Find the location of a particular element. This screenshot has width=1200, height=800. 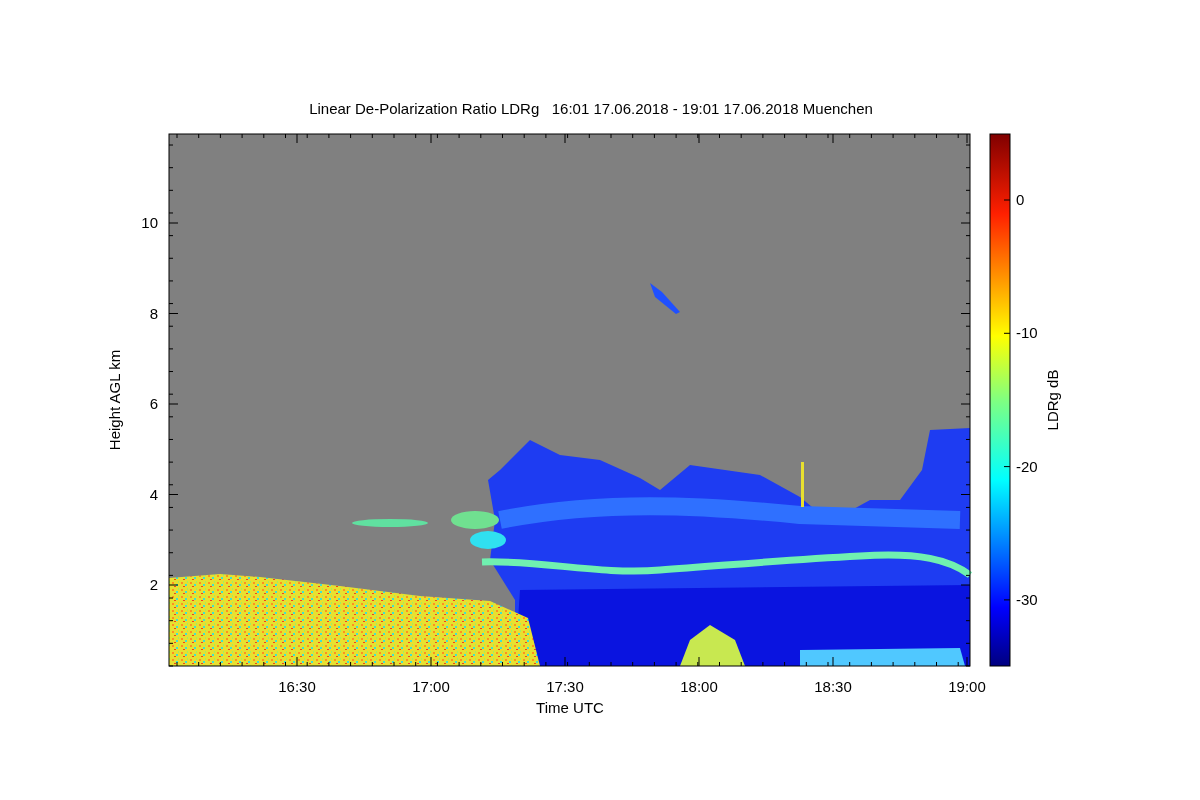

colorbar-tick-label: -30 is located at coordinates (1027, 599).